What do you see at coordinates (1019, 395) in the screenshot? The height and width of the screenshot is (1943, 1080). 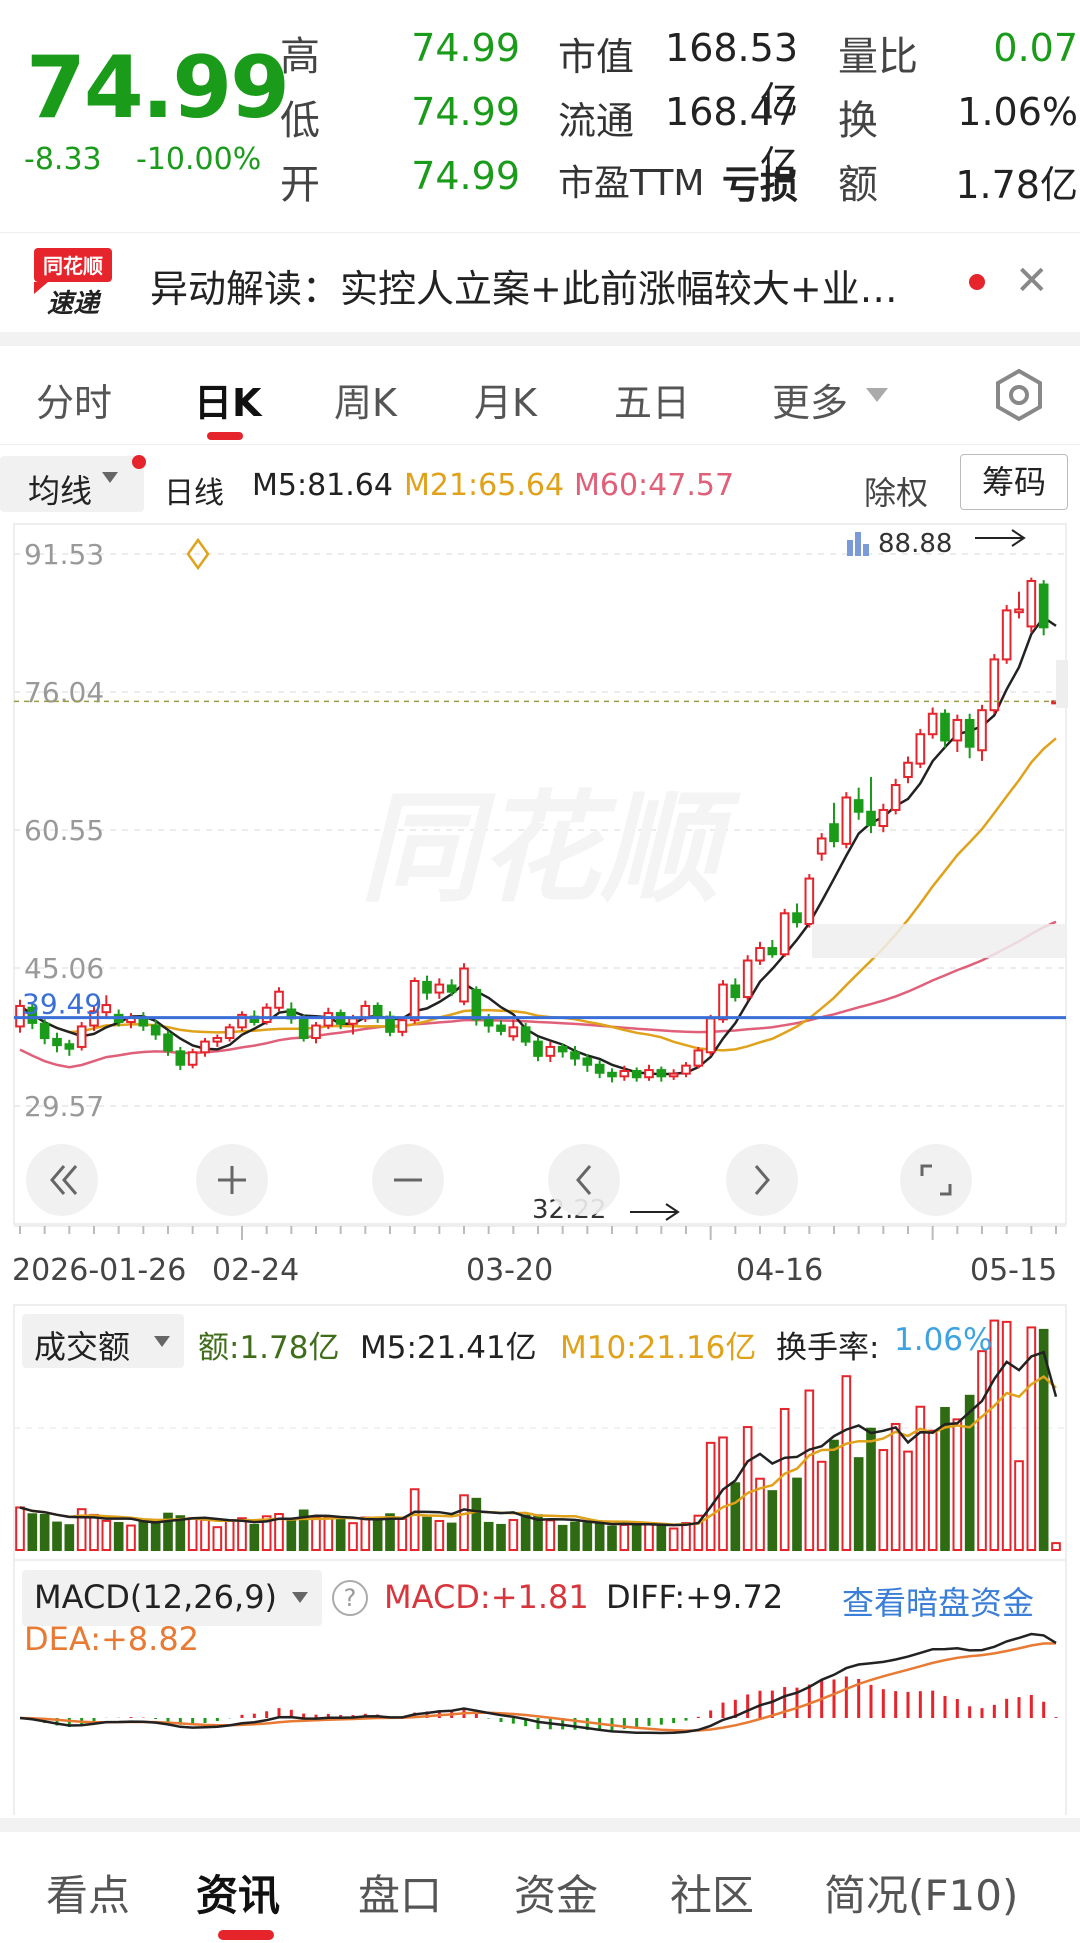 I see `gear-icon` at bounding box center [1019, 395].